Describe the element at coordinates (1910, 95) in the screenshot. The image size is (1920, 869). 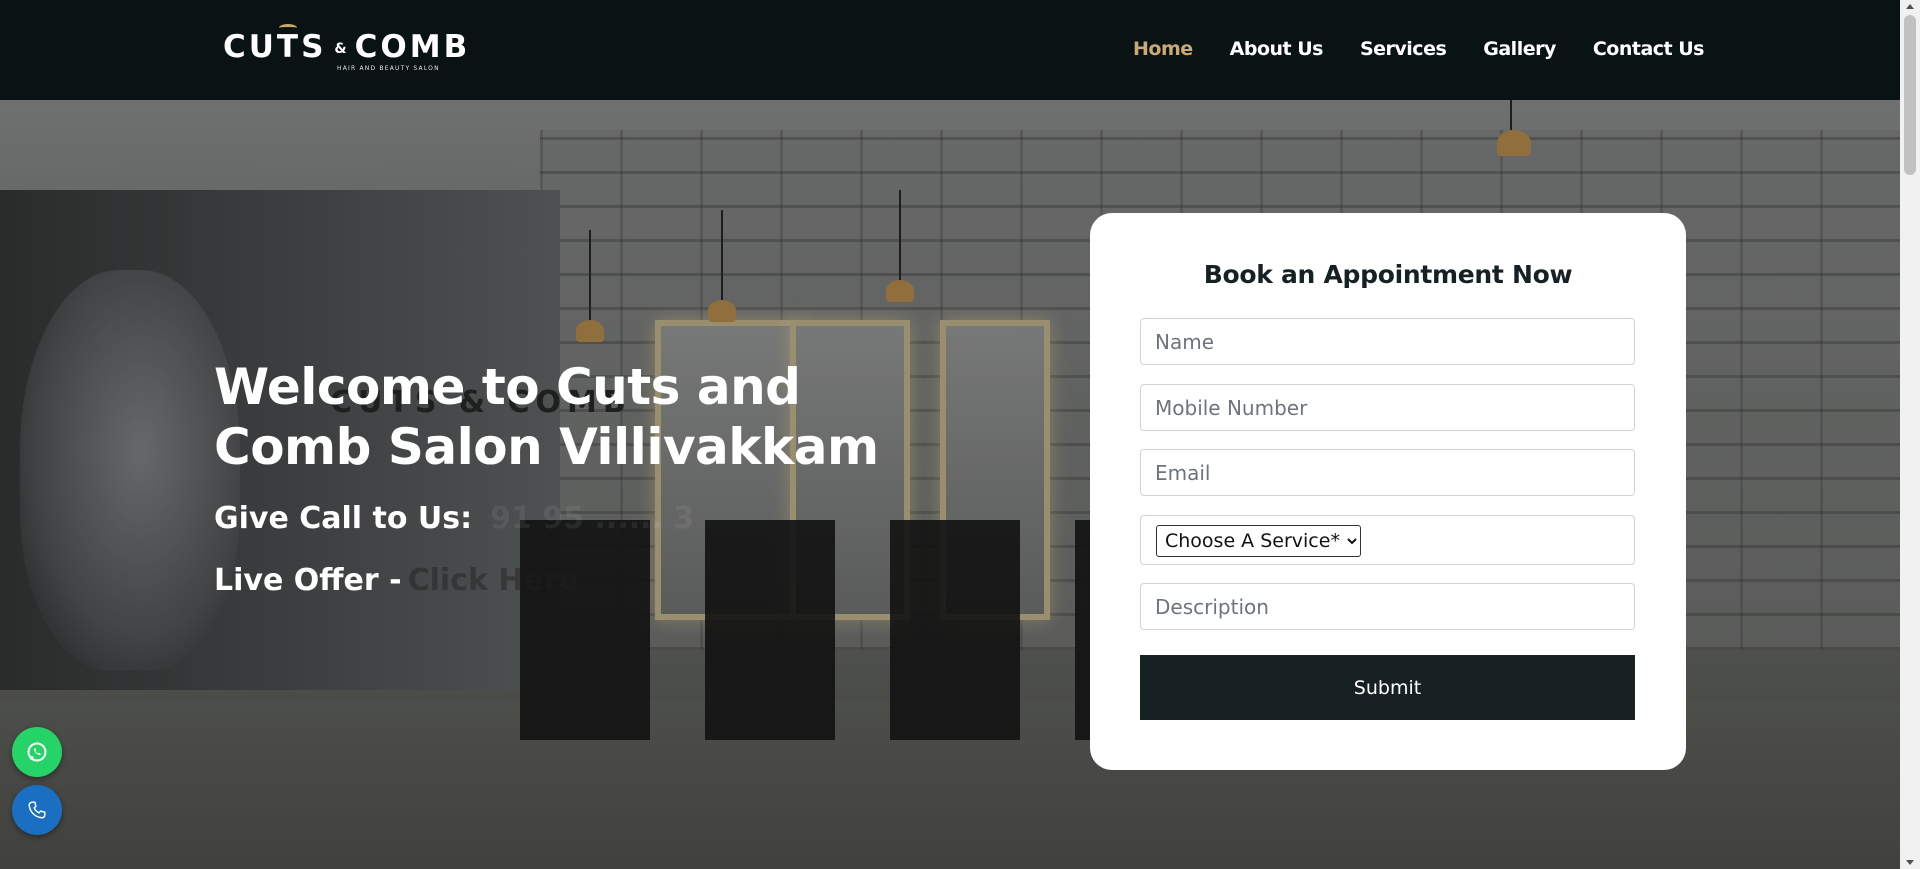
I see `scrollbar-thumb` at that location.